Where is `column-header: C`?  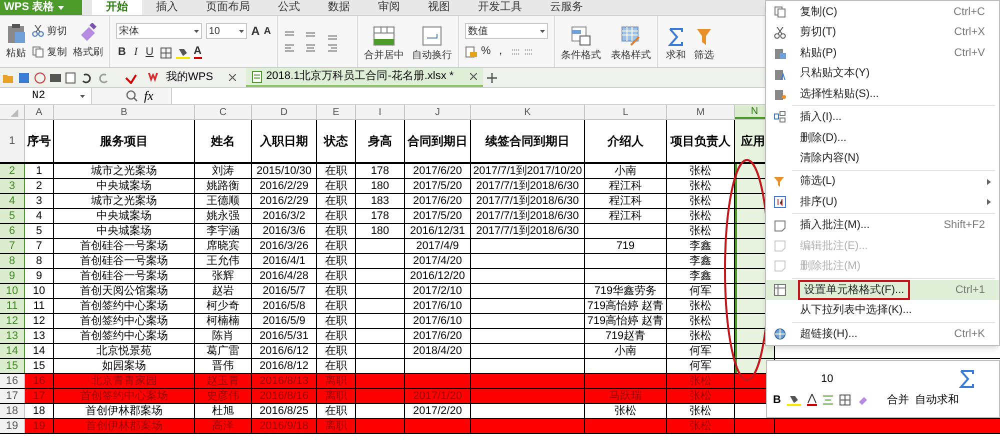
column-header: C is located at coordinates (223, 112).